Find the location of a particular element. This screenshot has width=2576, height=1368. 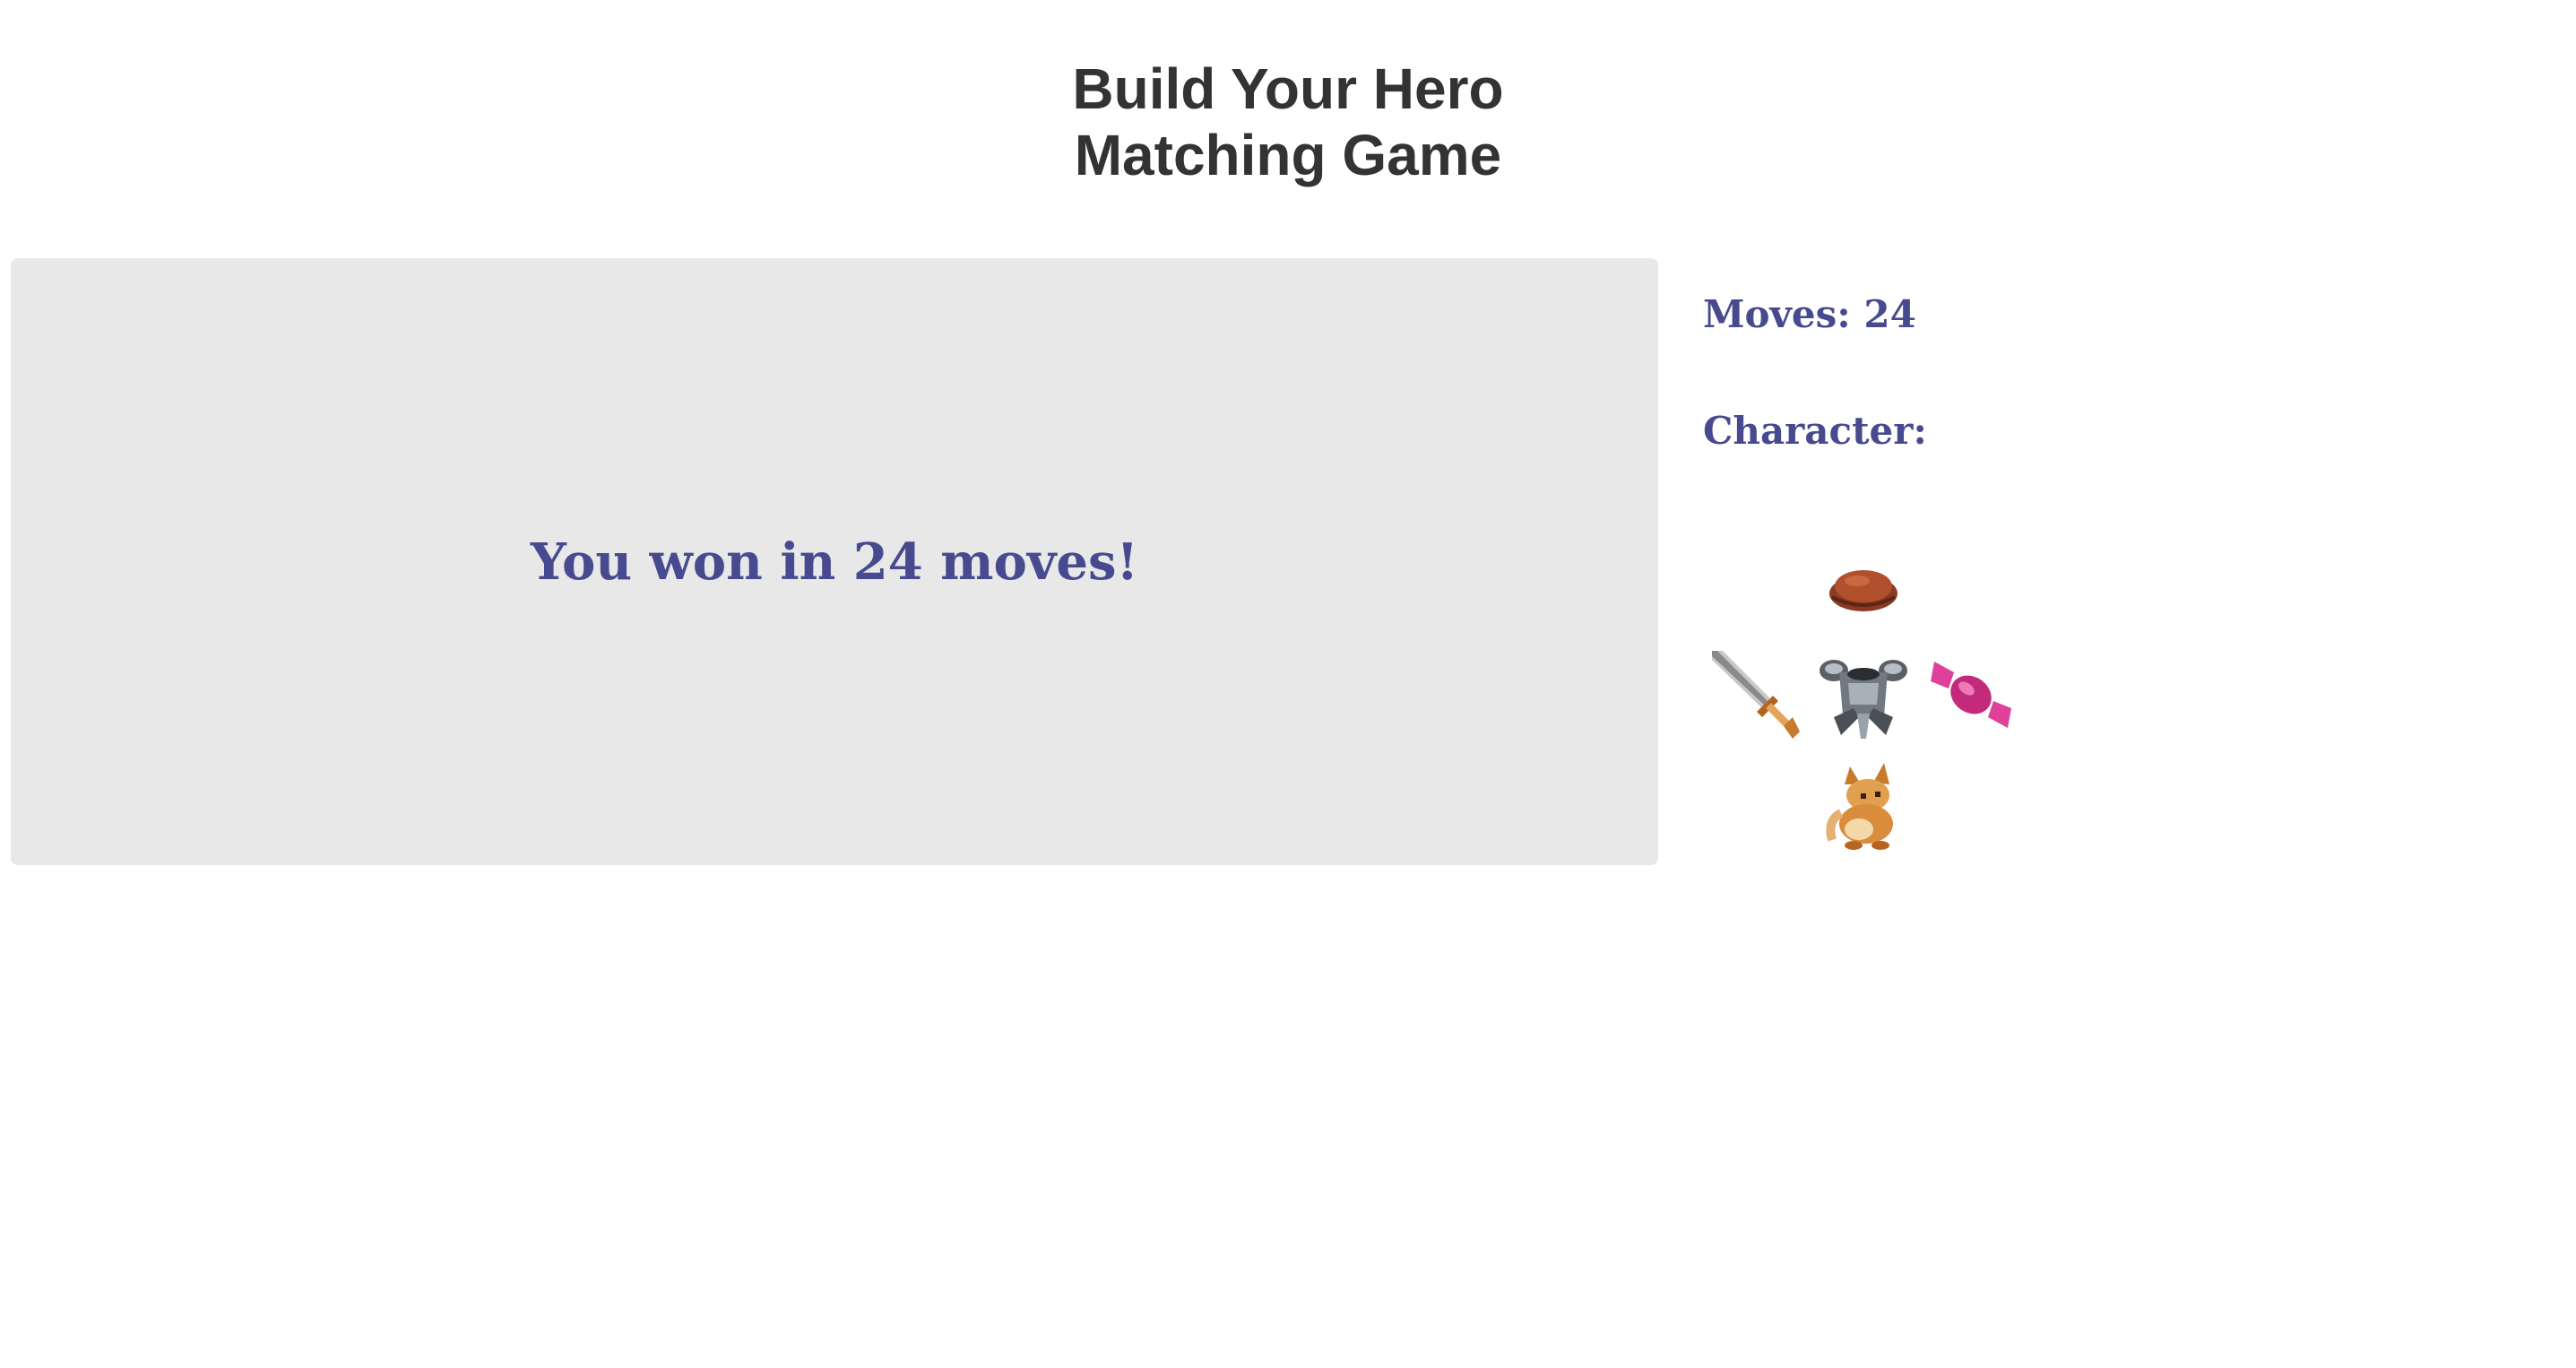

fox-pet-icon is located at coordinates (1863, 807).